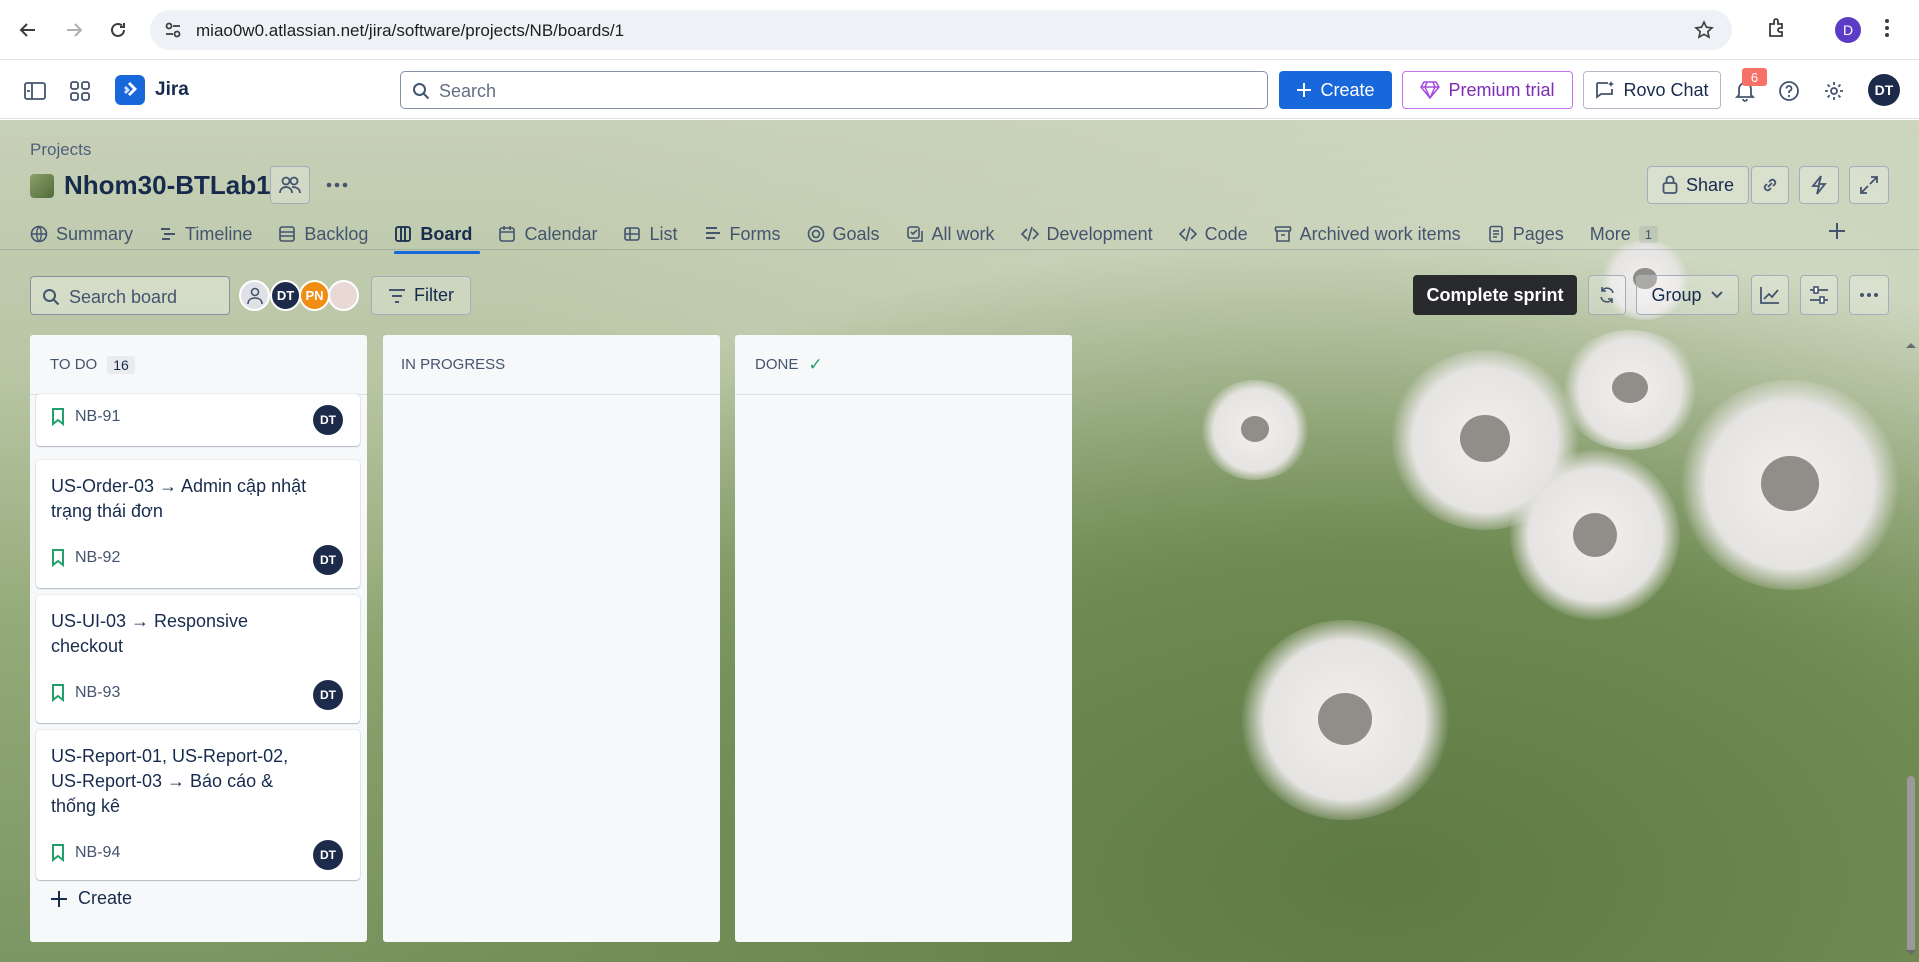 The image size is (1919, 962). What do you see at coordinates (434, 295) in the screenshot?
I see `filter-label: Filter` at bounding box center [434, 295].